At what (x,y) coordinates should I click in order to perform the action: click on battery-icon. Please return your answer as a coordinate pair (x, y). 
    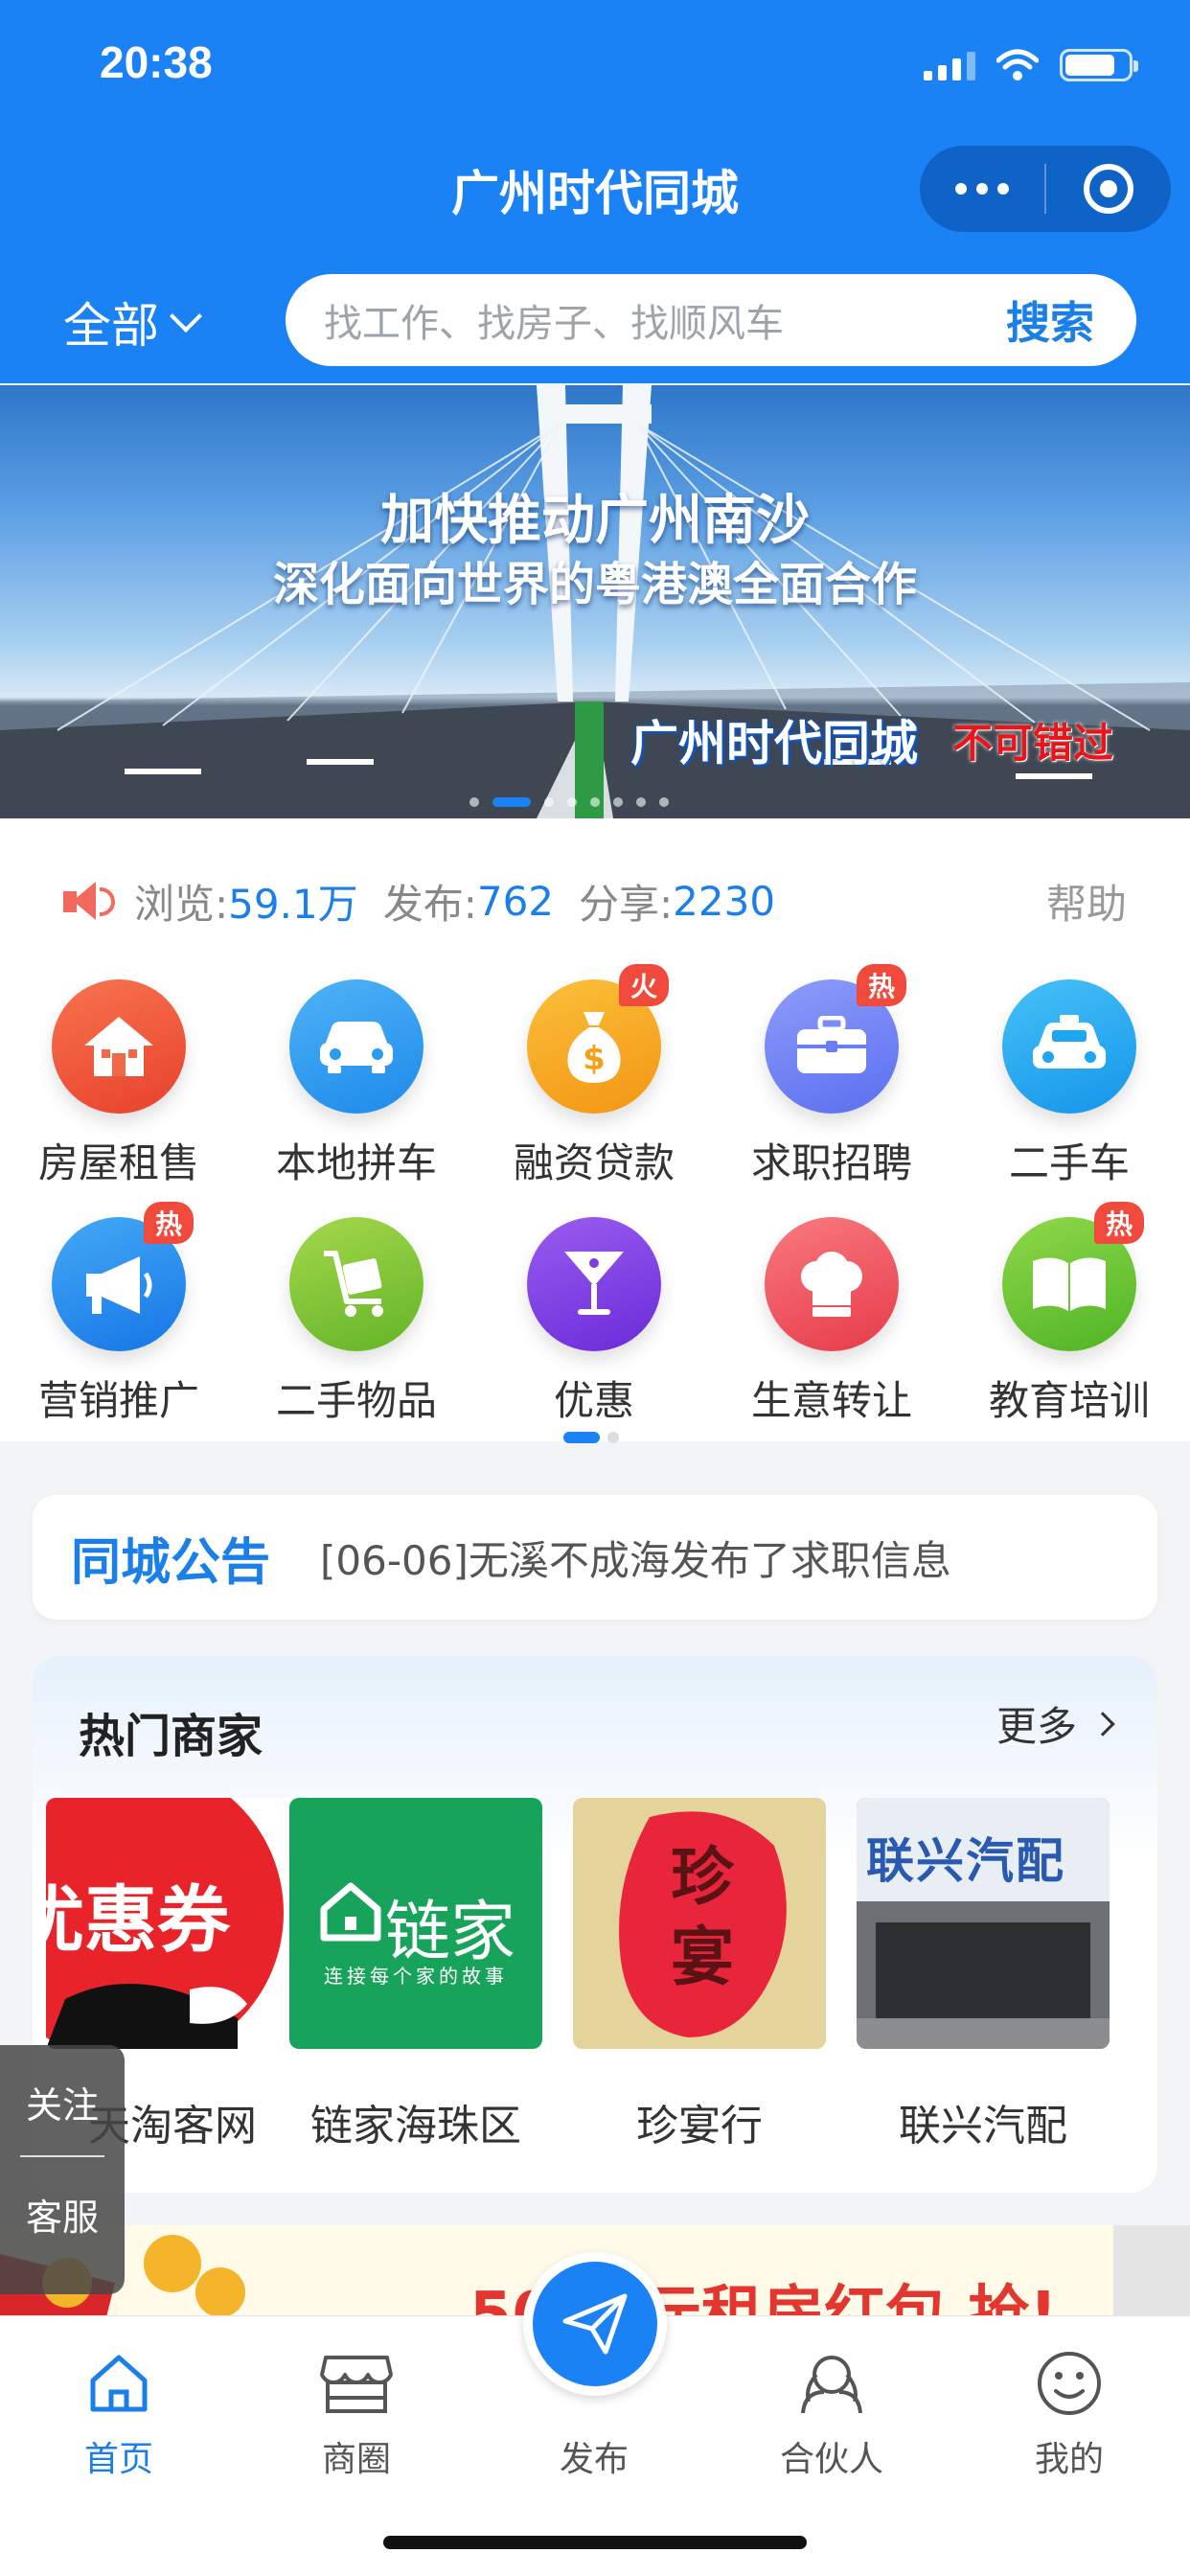
    Looking at the image, I should click on (1099, 65).